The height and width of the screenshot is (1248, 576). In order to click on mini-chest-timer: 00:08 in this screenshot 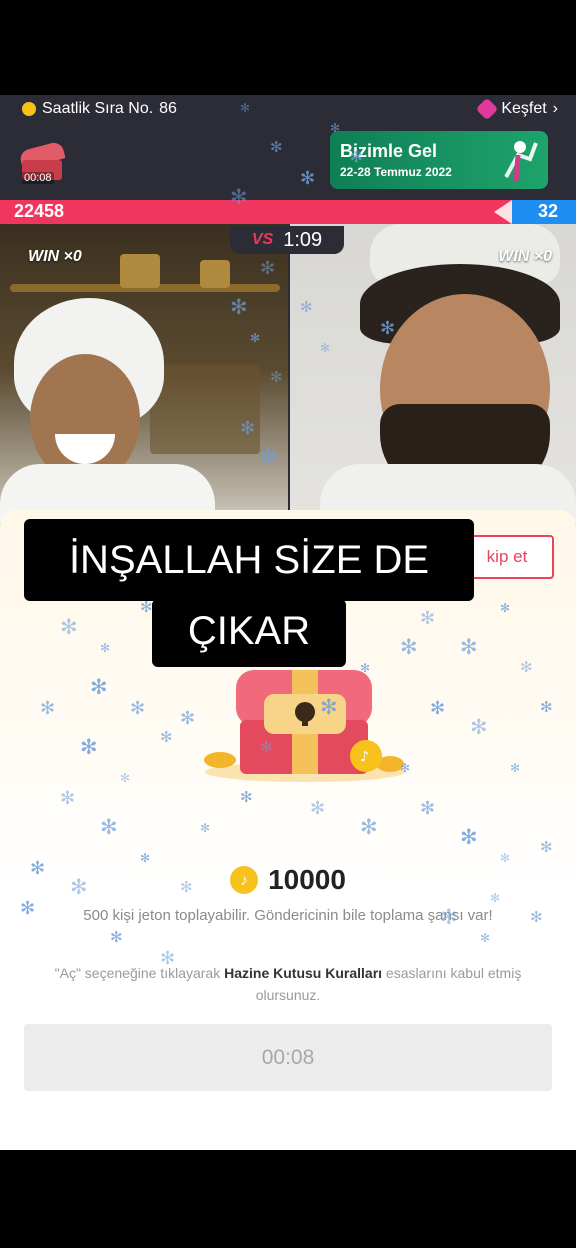, I will do `click(38, 178)`.